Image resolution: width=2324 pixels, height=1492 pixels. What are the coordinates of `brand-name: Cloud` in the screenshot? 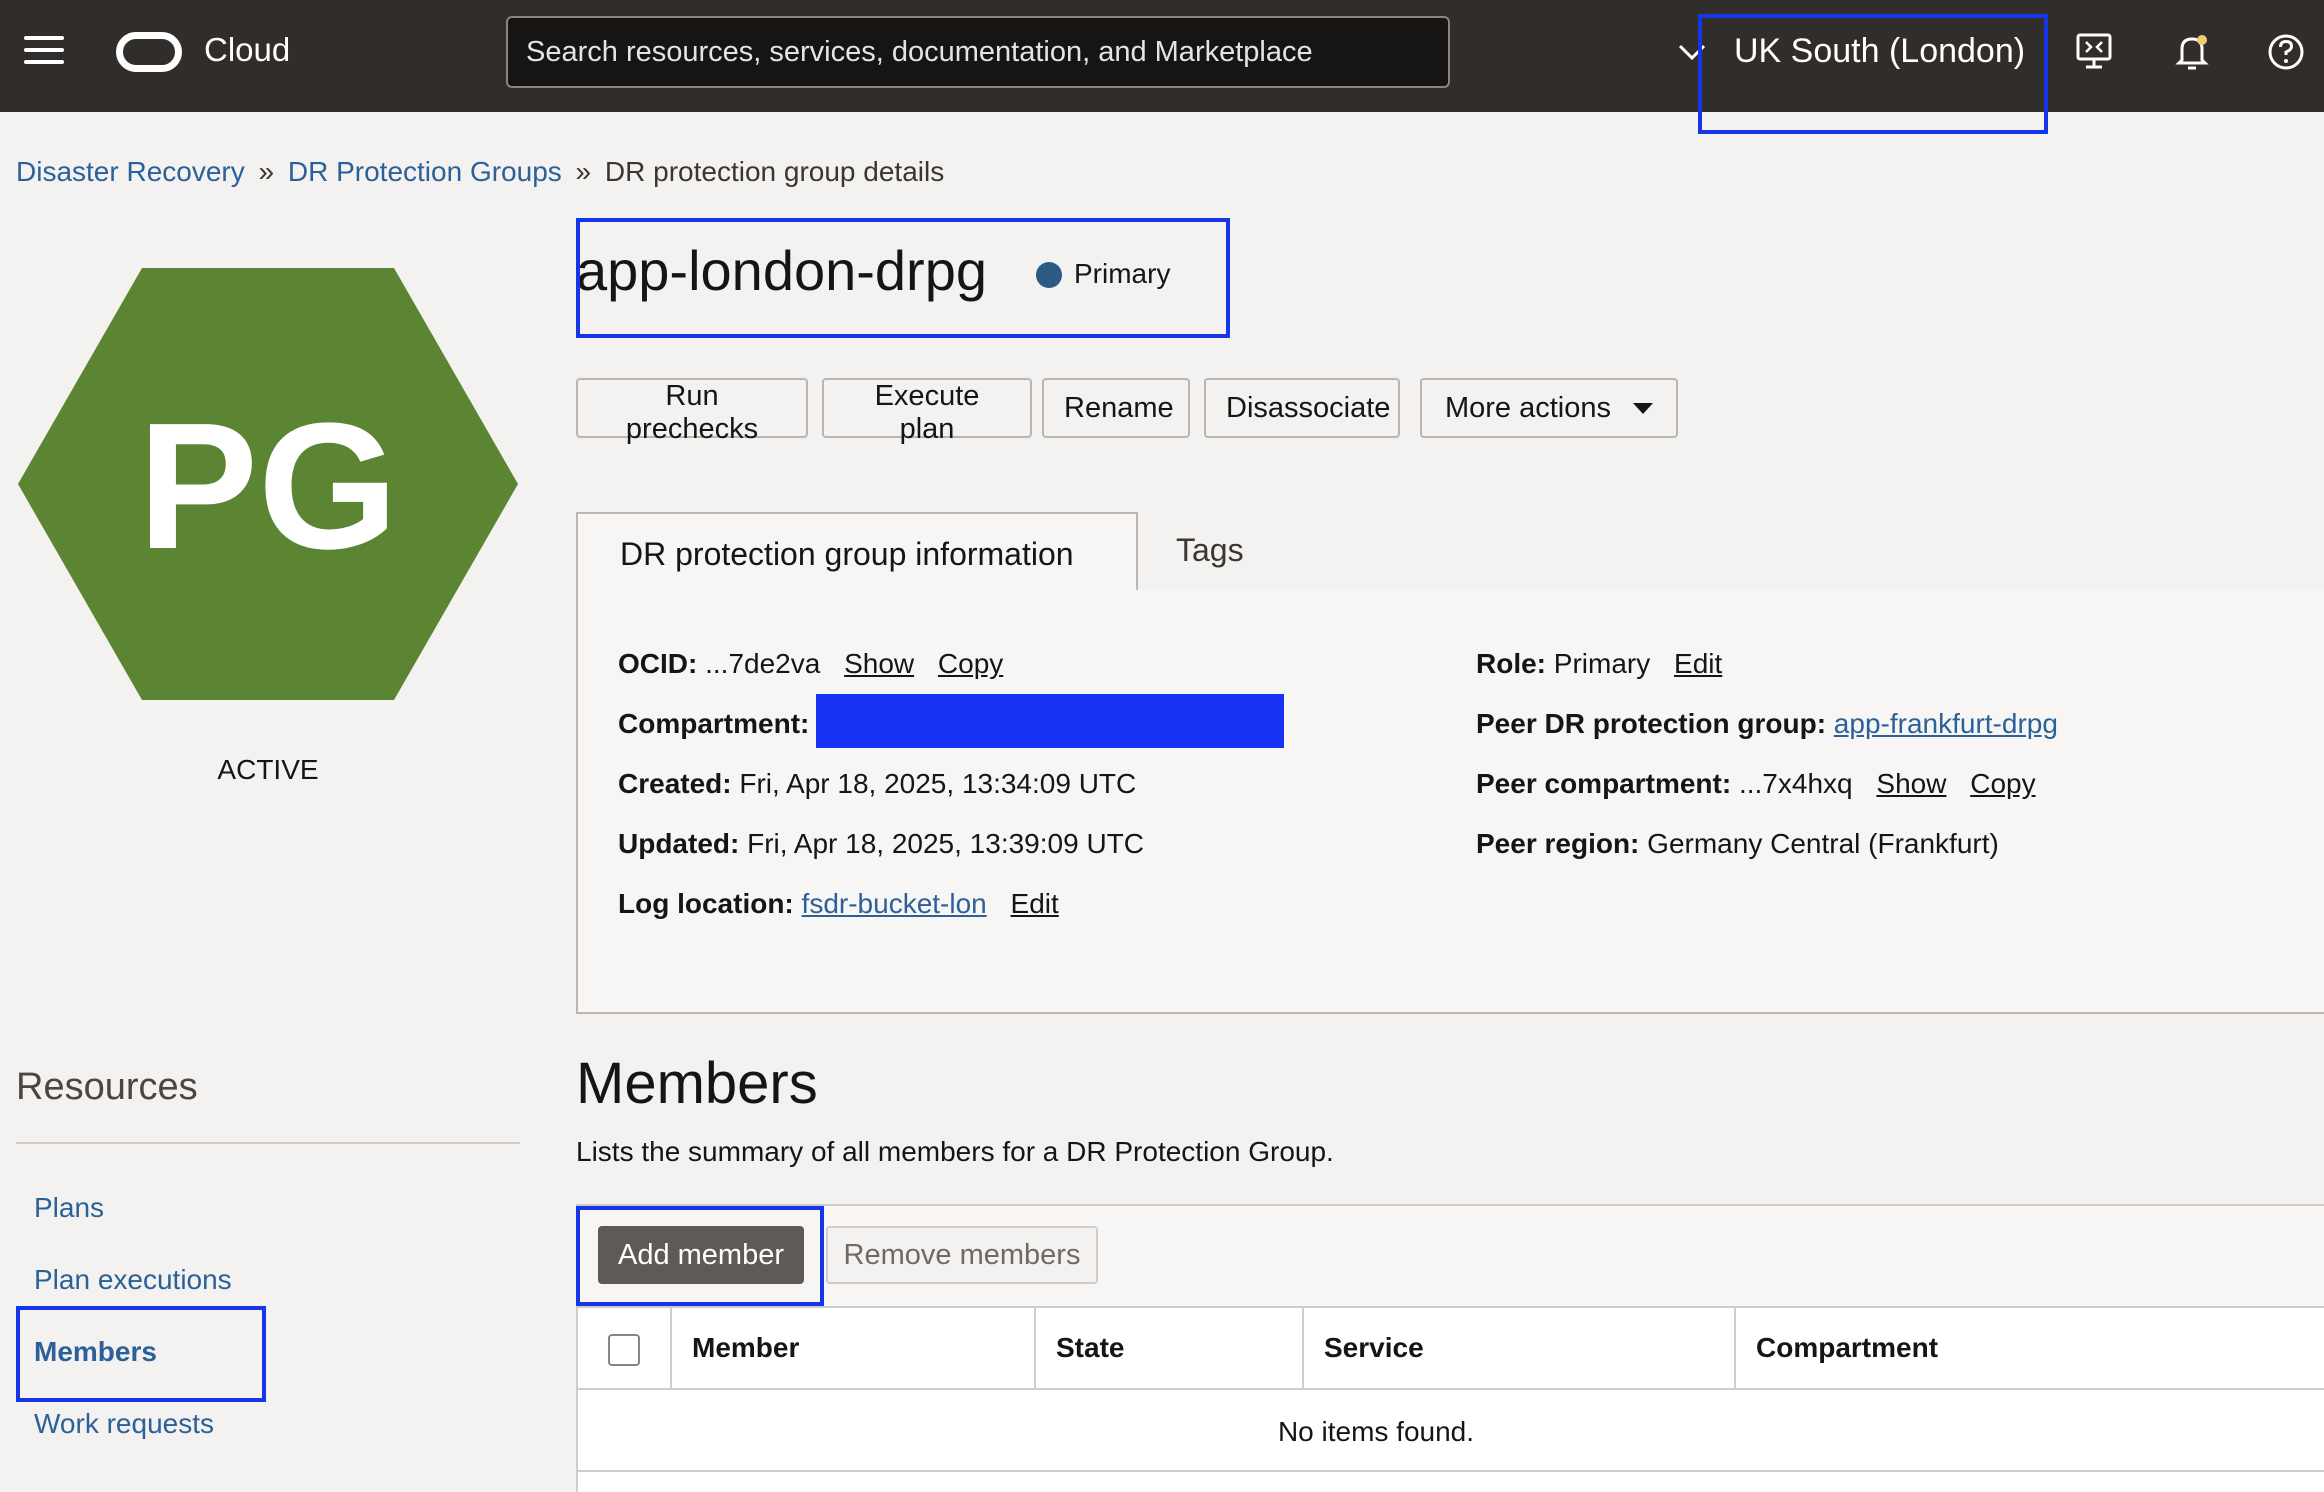 It's located at (247, 50).